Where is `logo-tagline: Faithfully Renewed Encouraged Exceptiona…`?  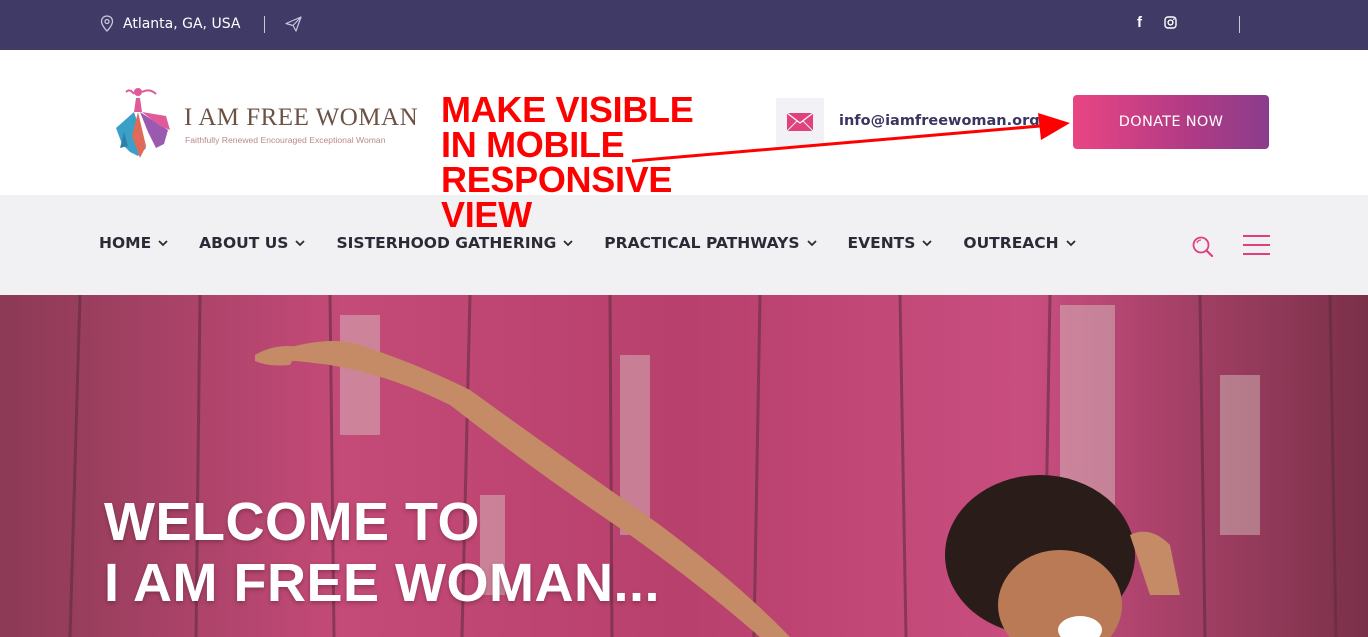 logo-tagline: Faithfully Renewed Encouraged Exceptiona… is located at coordinates (285, 140).